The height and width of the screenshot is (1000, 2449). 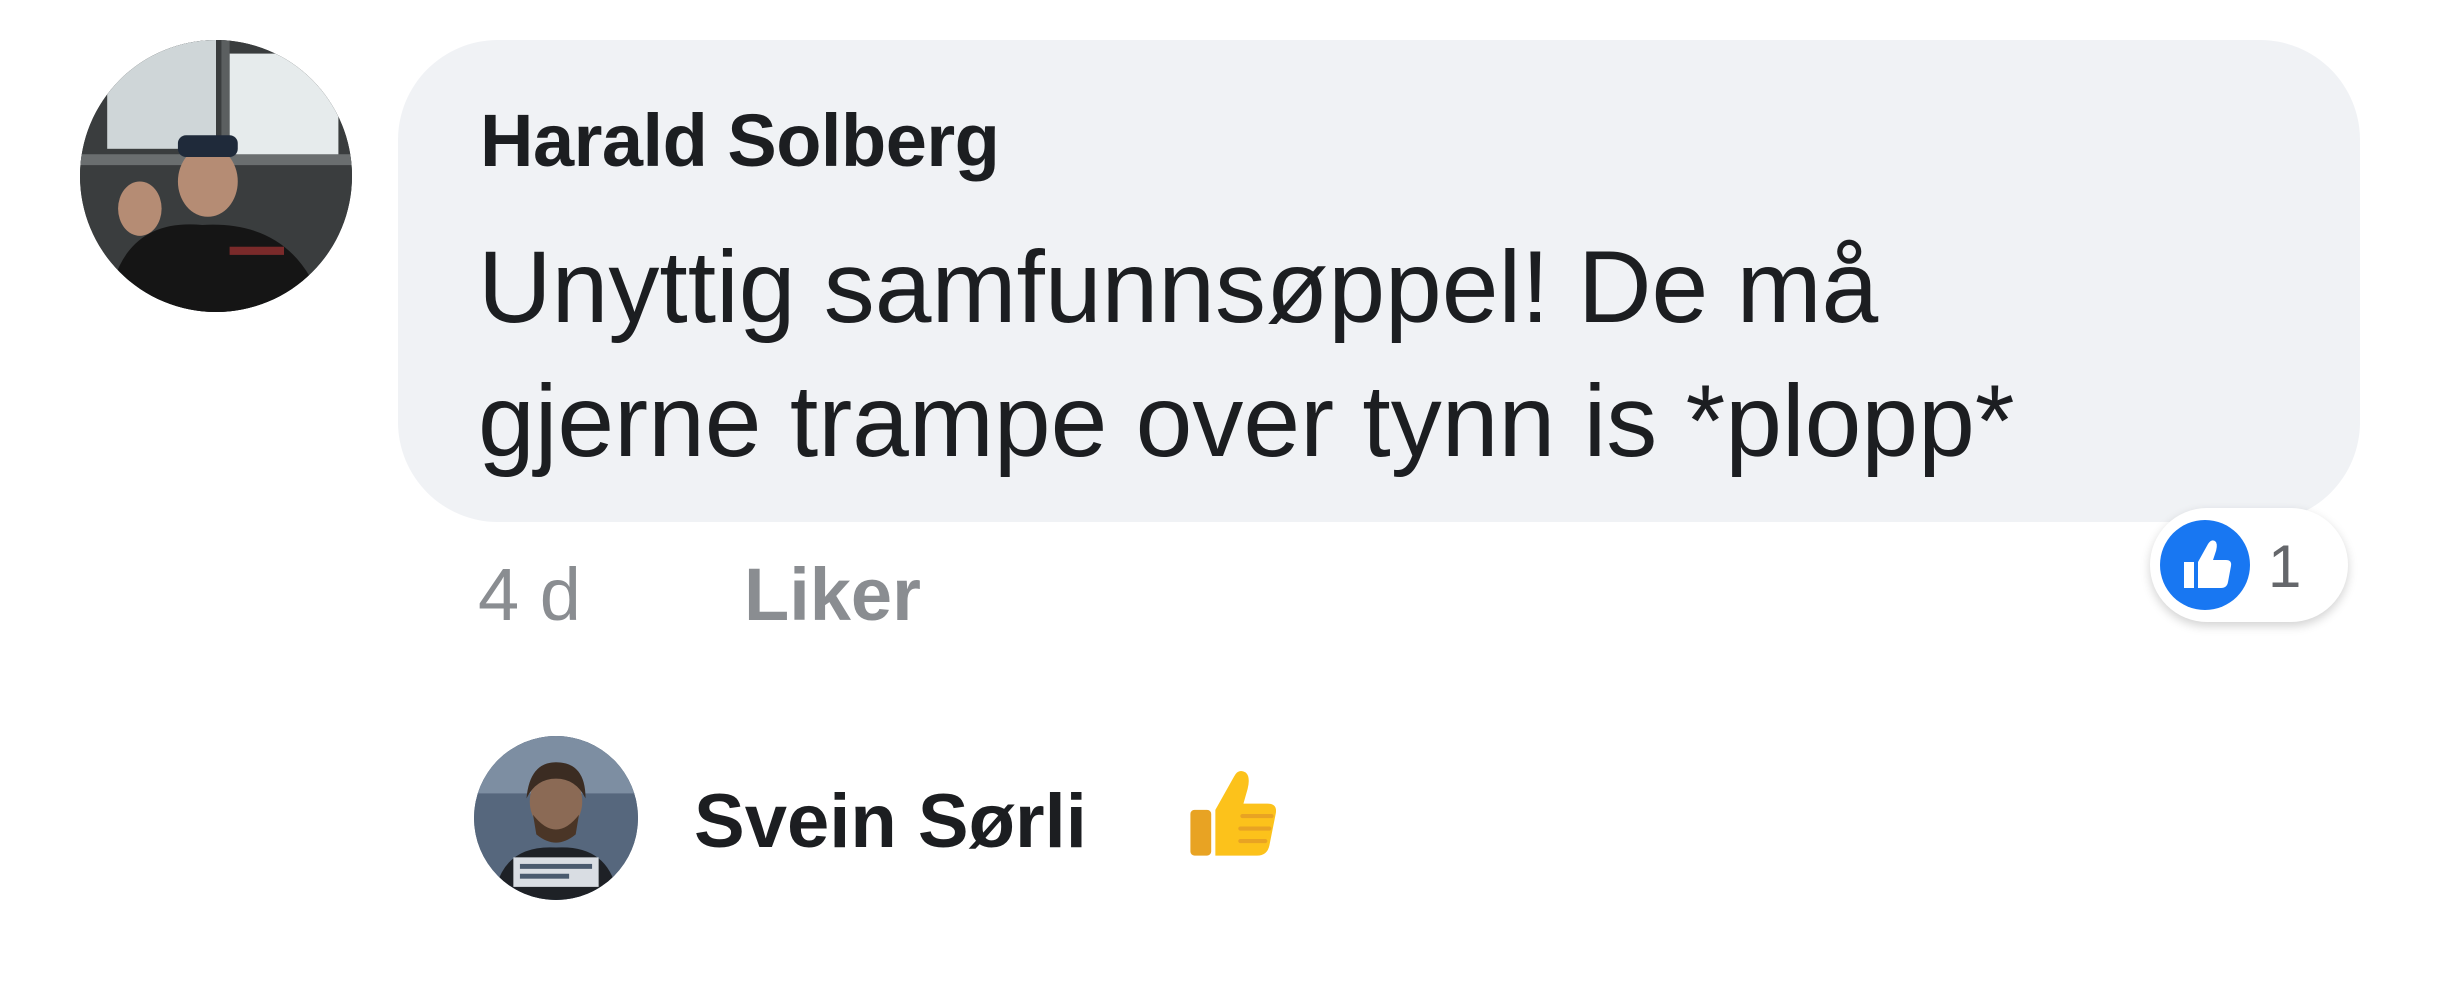 I want to click on reaction-count: 1, so click(x=2285, y=566).